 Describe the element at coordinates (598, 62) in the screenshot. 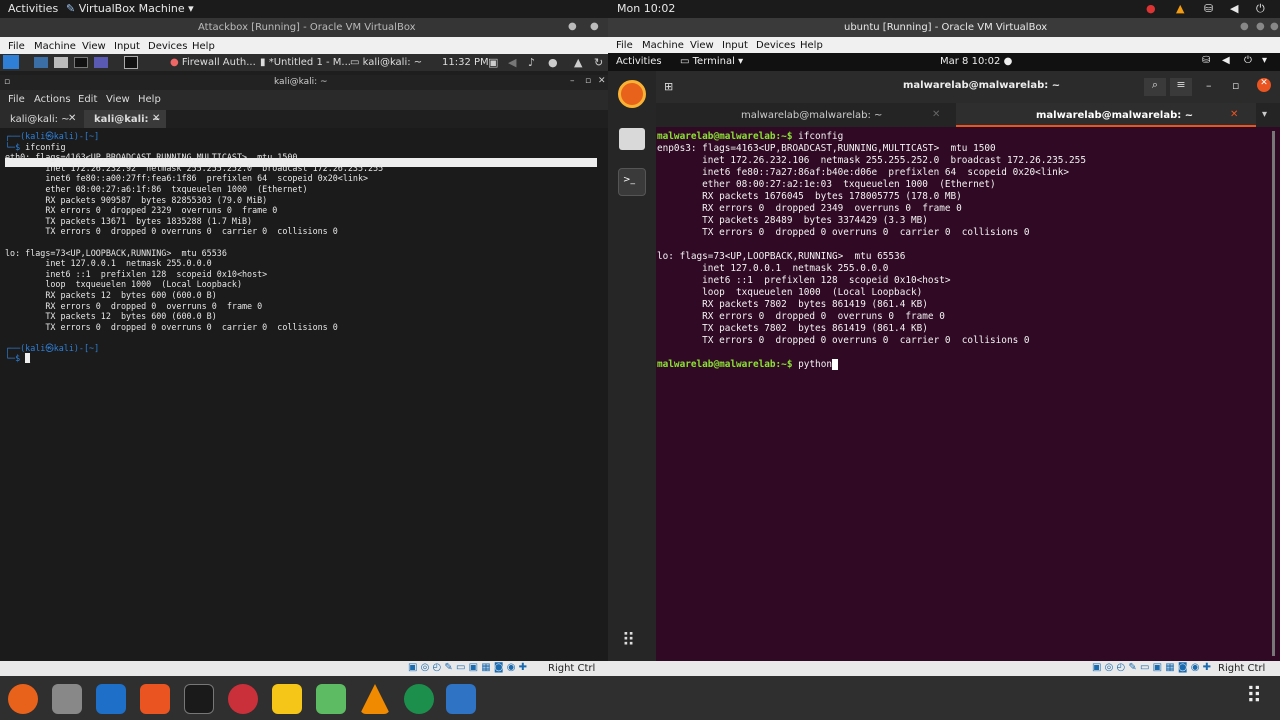

I see `refresh-icon: ↻` at that location.